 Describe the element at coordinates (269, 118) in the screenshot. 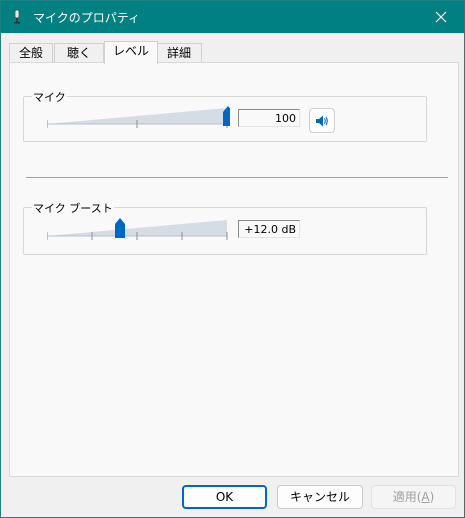

I see `mic-value: 100` at that location.